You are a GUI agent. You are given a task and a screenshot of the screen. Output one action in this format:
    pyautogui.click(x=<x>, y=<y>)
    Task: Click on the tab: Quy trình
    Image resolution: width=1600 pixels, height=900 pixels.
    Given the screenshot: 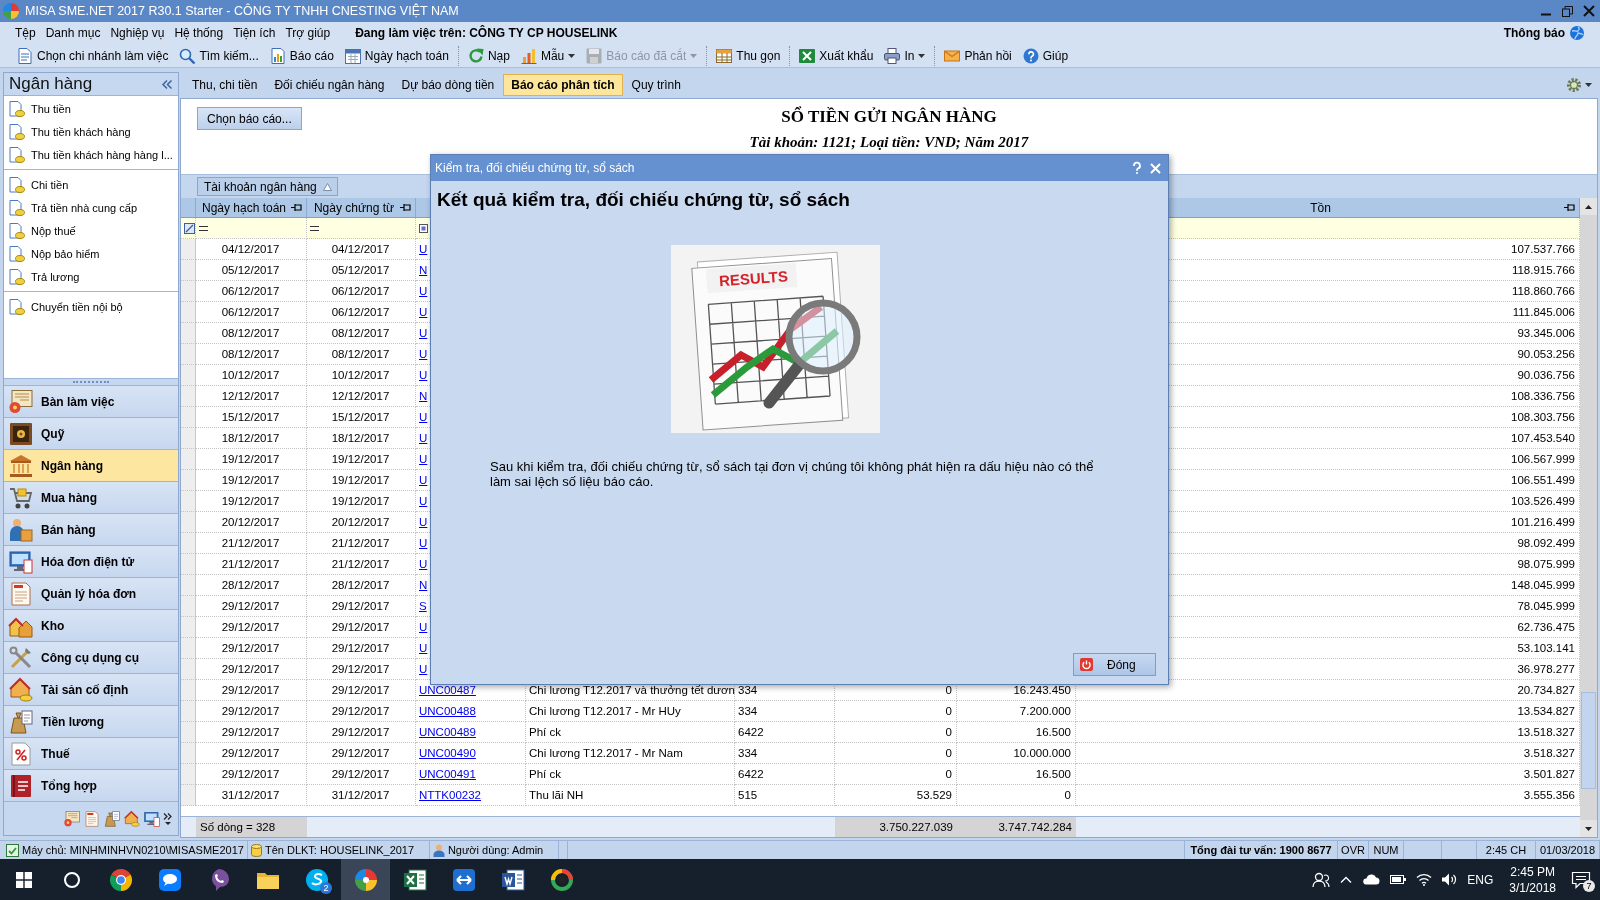 What is the action you would take?
    pyautogui.click(x=656, y=85)
    